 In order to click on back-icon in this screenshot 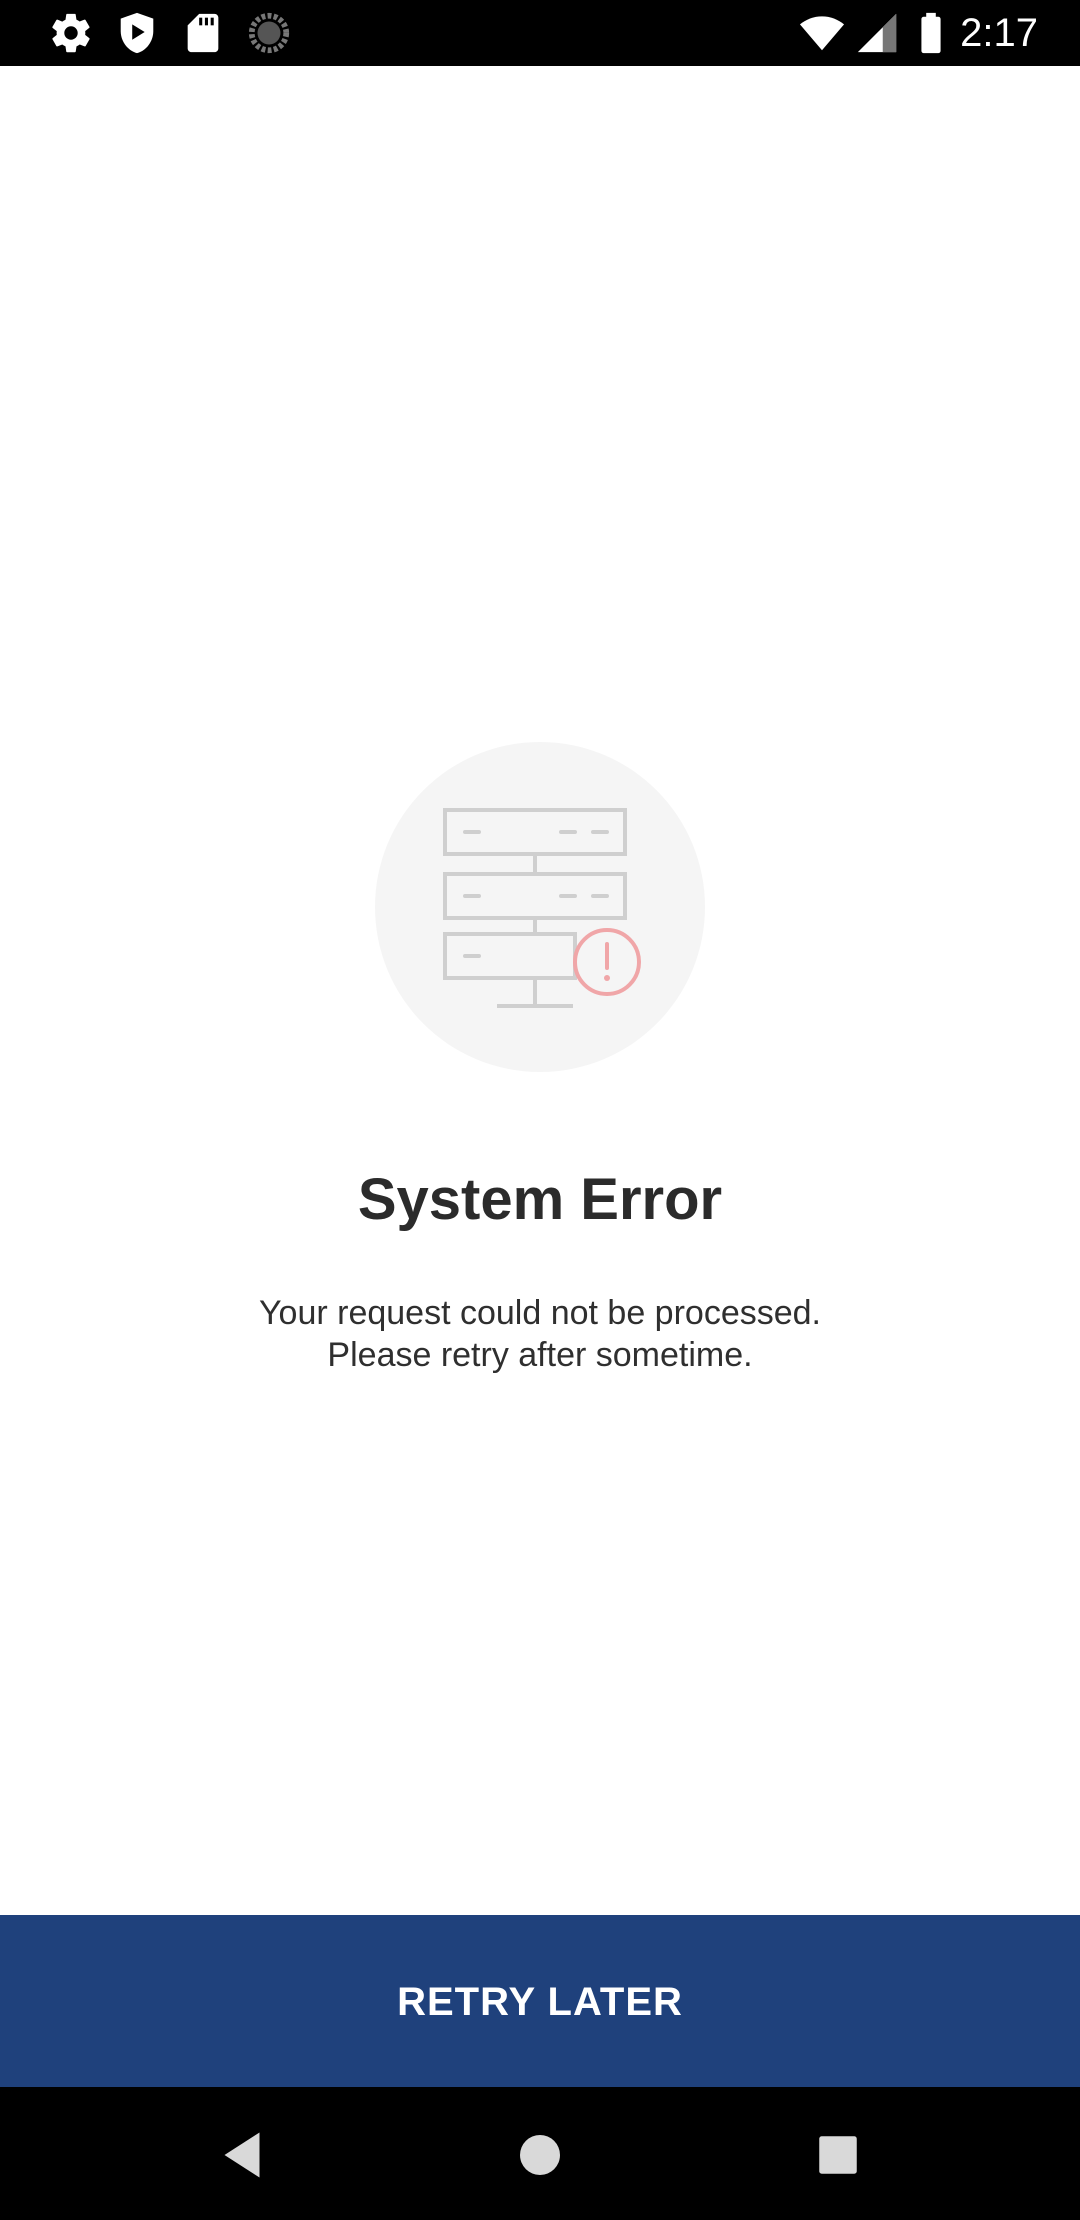, I will do `click(242, 2155)`.